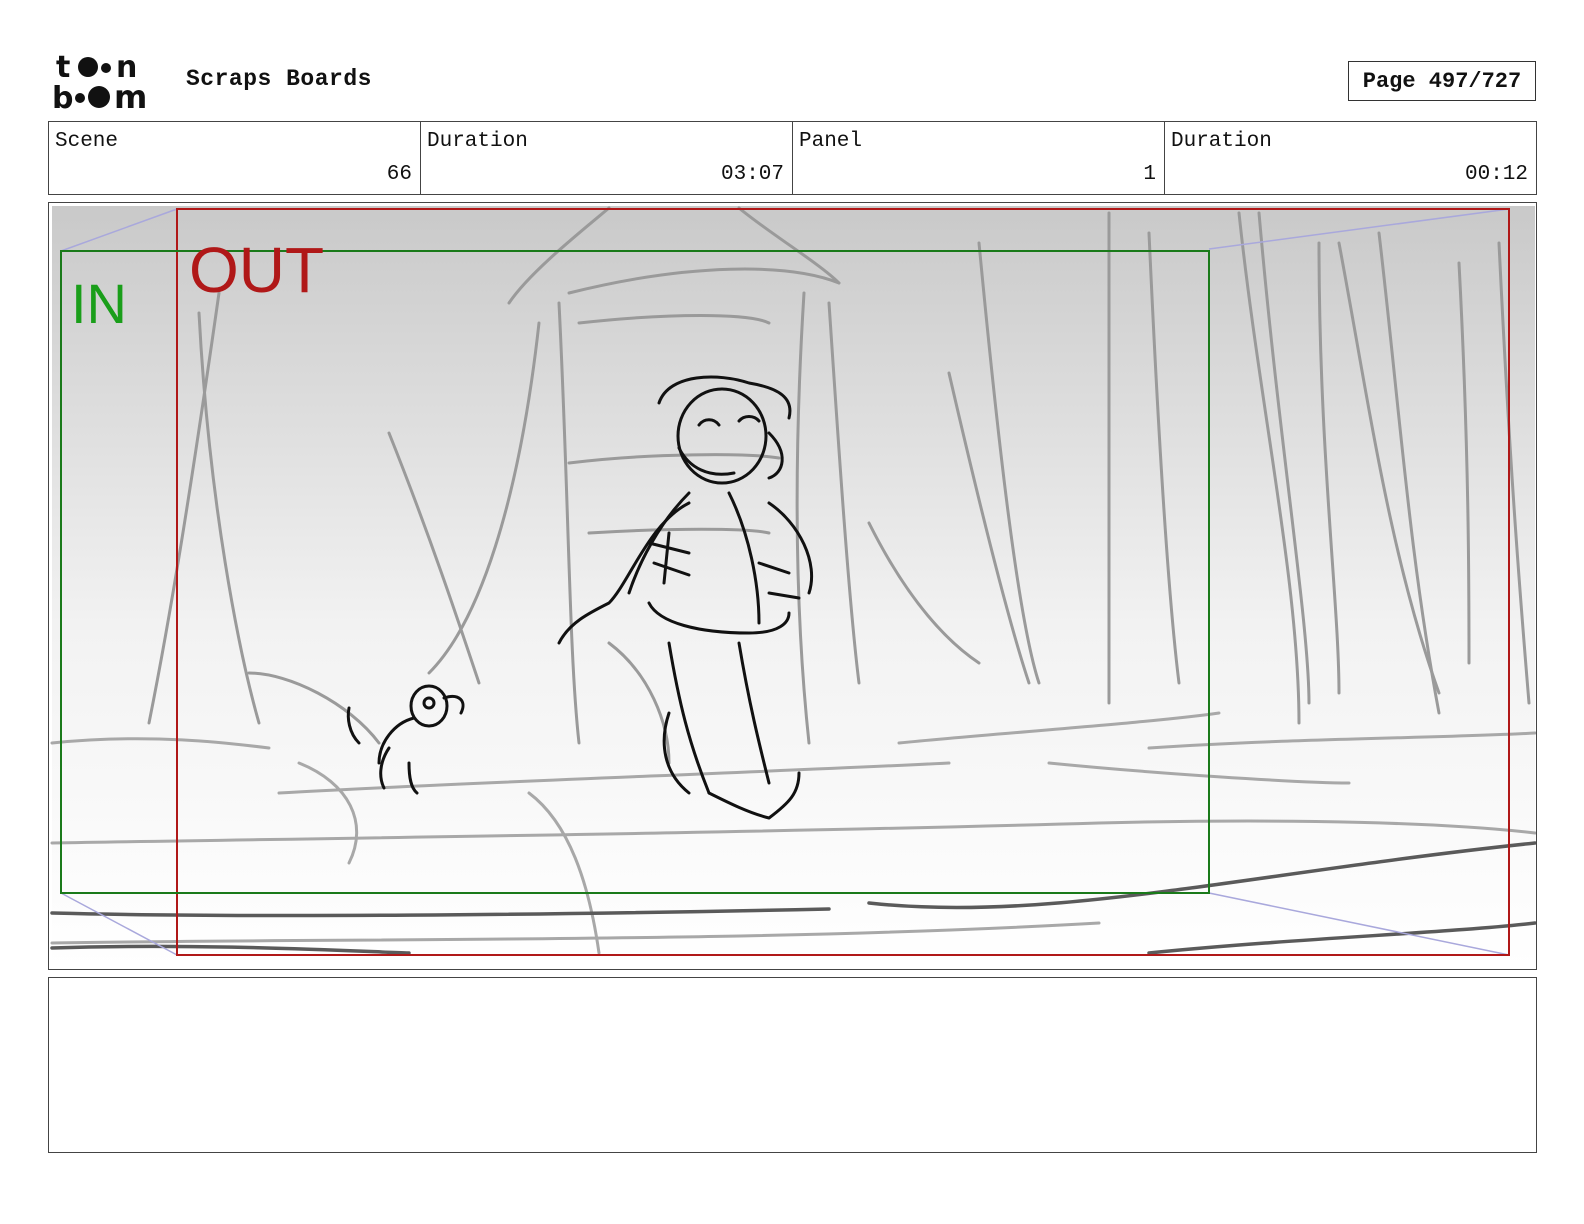 The height and width of the screenshot is (1224, 1584). What do you see at coordinates (108, 83) in the screenshot?
I see `toon-boom-logo: t n b m` at bounding box center [108, 83].